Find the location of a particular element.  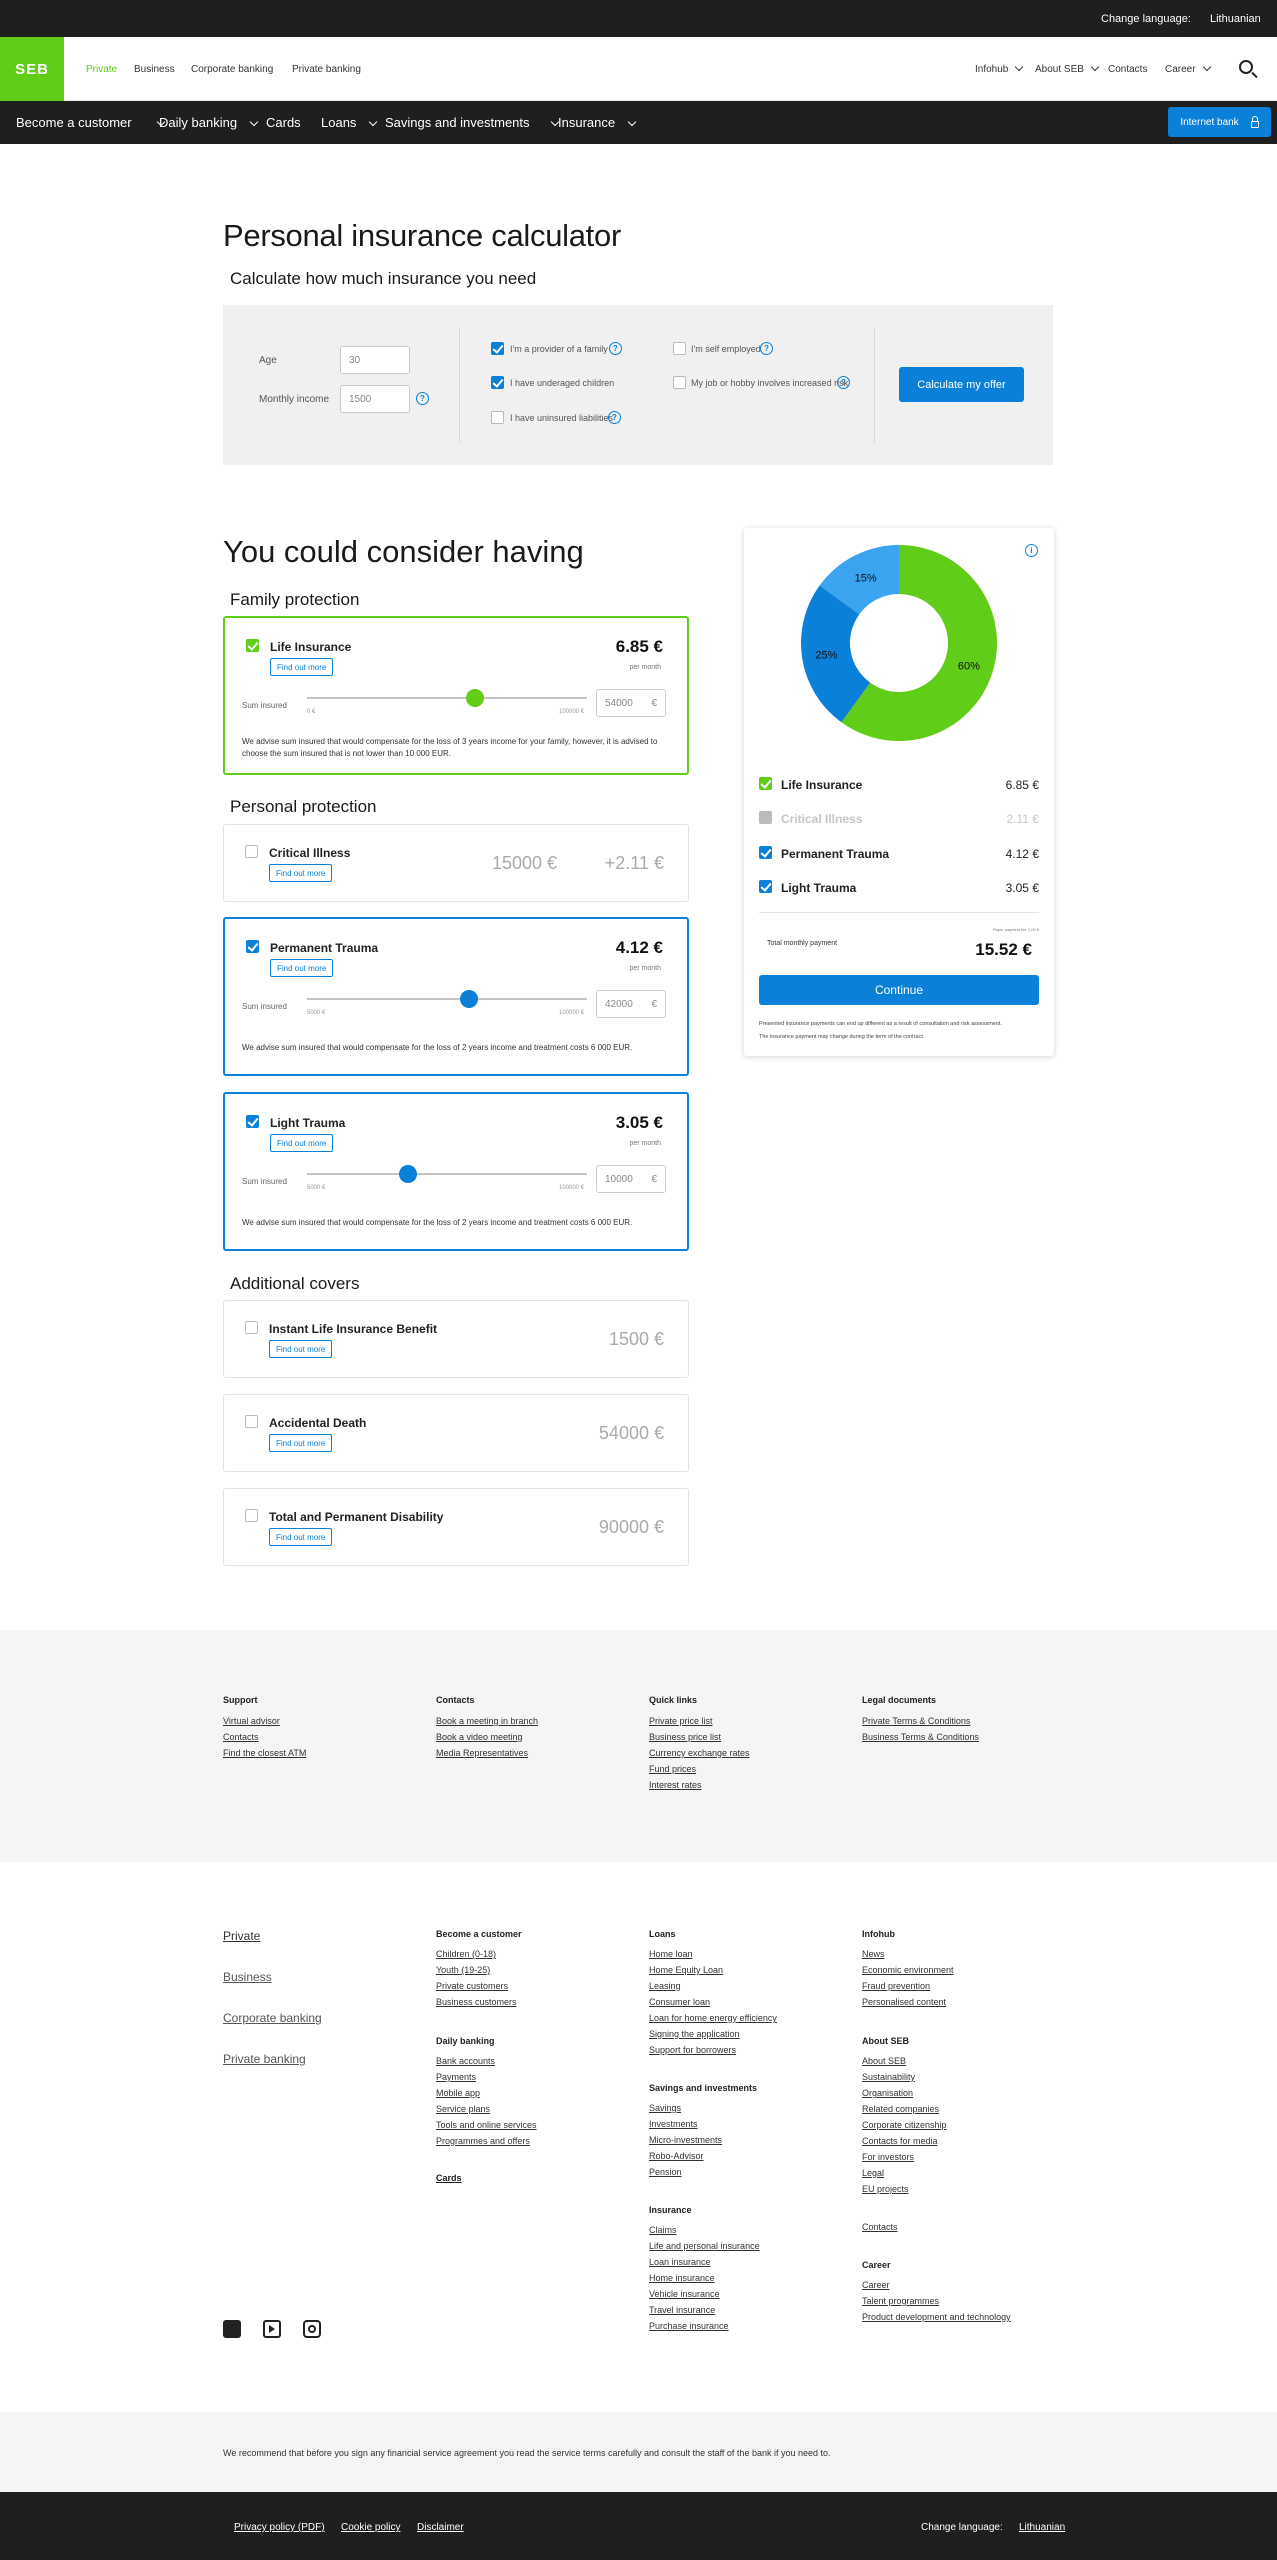

nav-contacts: Contacts is located at coordinates (1127, 69).